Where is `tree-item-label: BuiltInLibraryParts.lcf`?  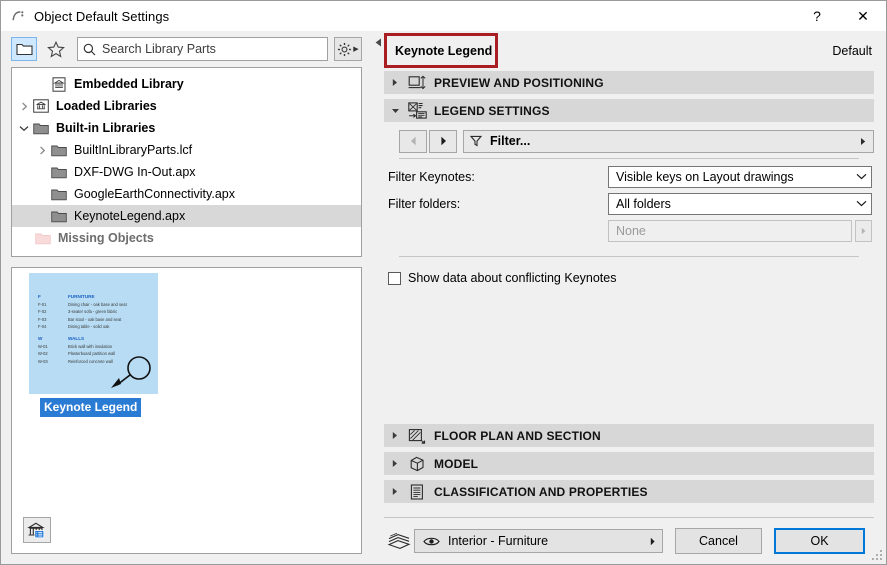 tree-item-label: BuiltInLibraryParts.lcf is located at coordinates (133, 150).